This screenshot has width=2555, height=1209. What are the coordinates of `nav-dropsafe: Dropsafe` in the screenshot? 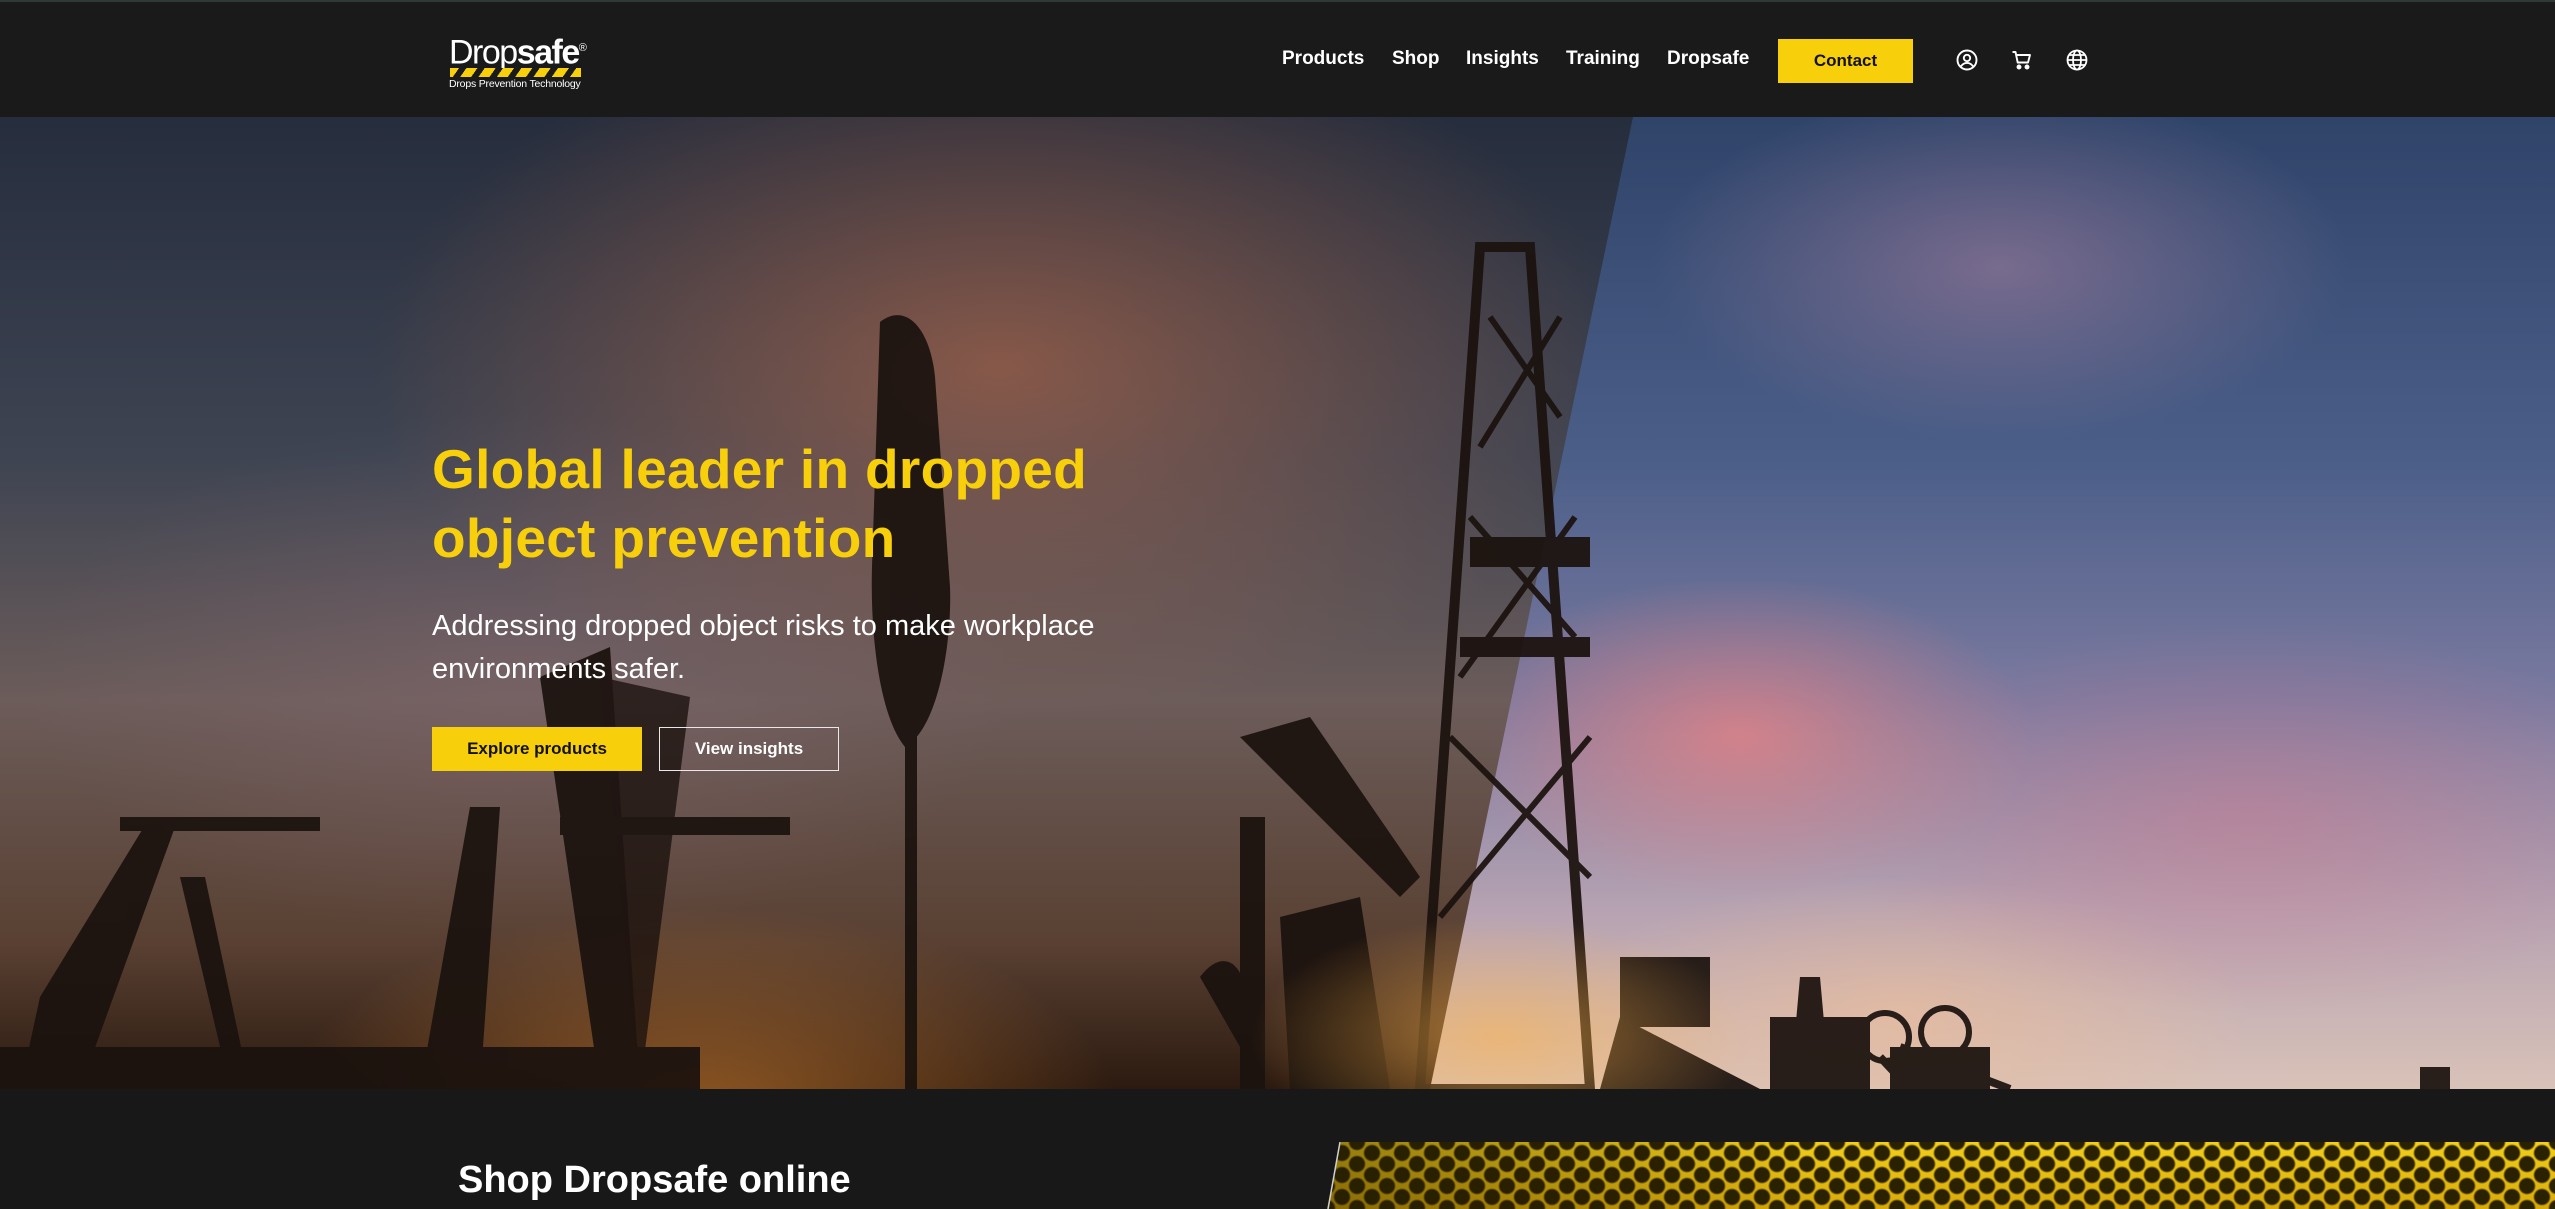 It's located at (1708, 61).